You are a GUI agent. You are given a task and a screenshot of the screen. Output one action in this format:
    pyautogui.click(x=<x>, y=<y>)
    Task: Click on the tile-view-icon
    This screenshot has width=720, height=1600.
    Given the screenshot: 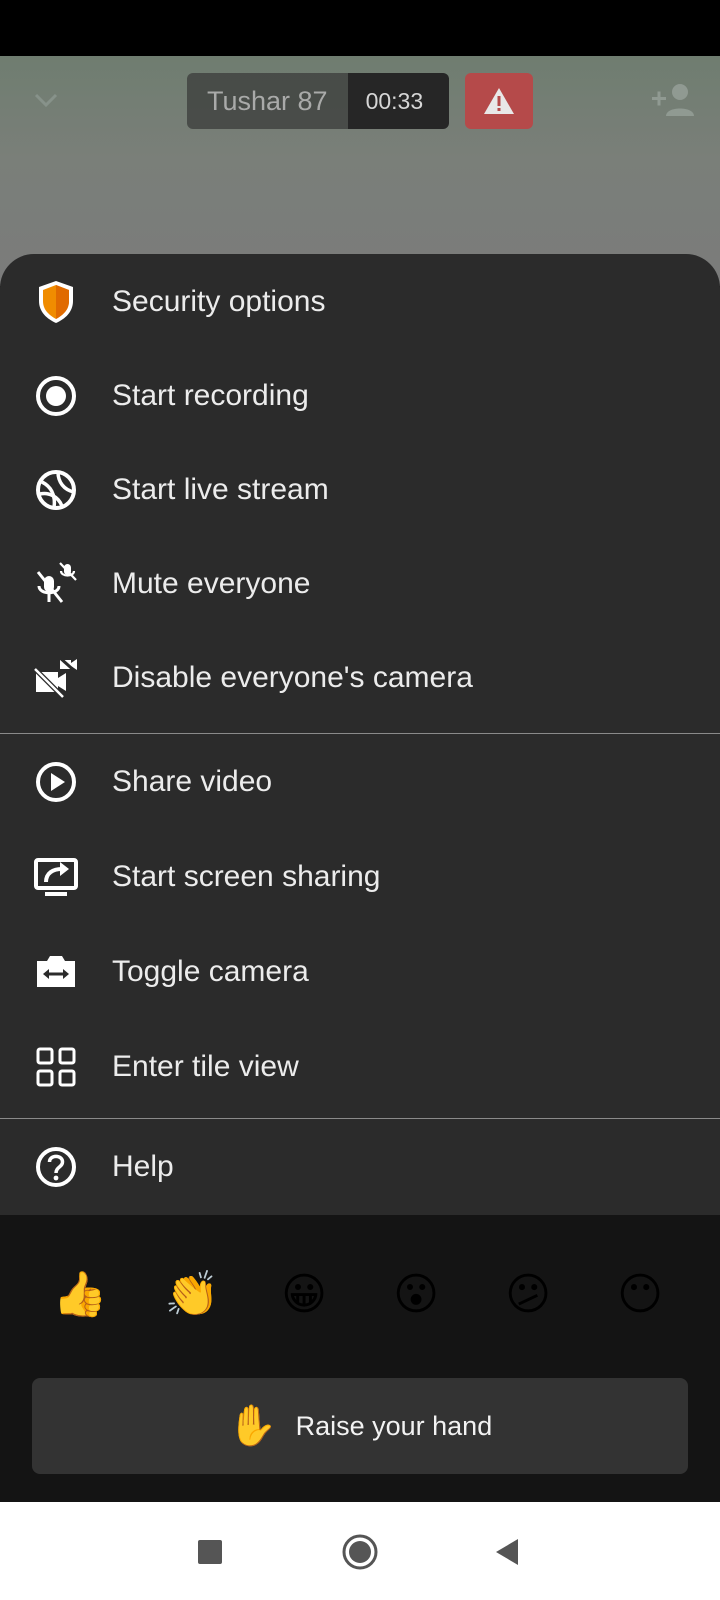 What is the action you would take?
    pyautogui.click(x=56, y=1067)
    